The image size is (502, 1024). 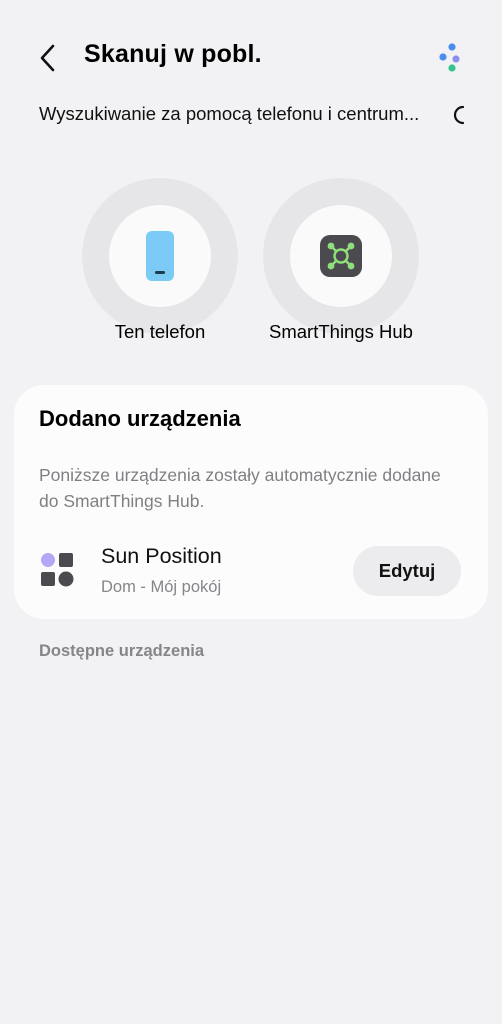 I want to click on chevron-left-icon, so click(x=47, y=58).